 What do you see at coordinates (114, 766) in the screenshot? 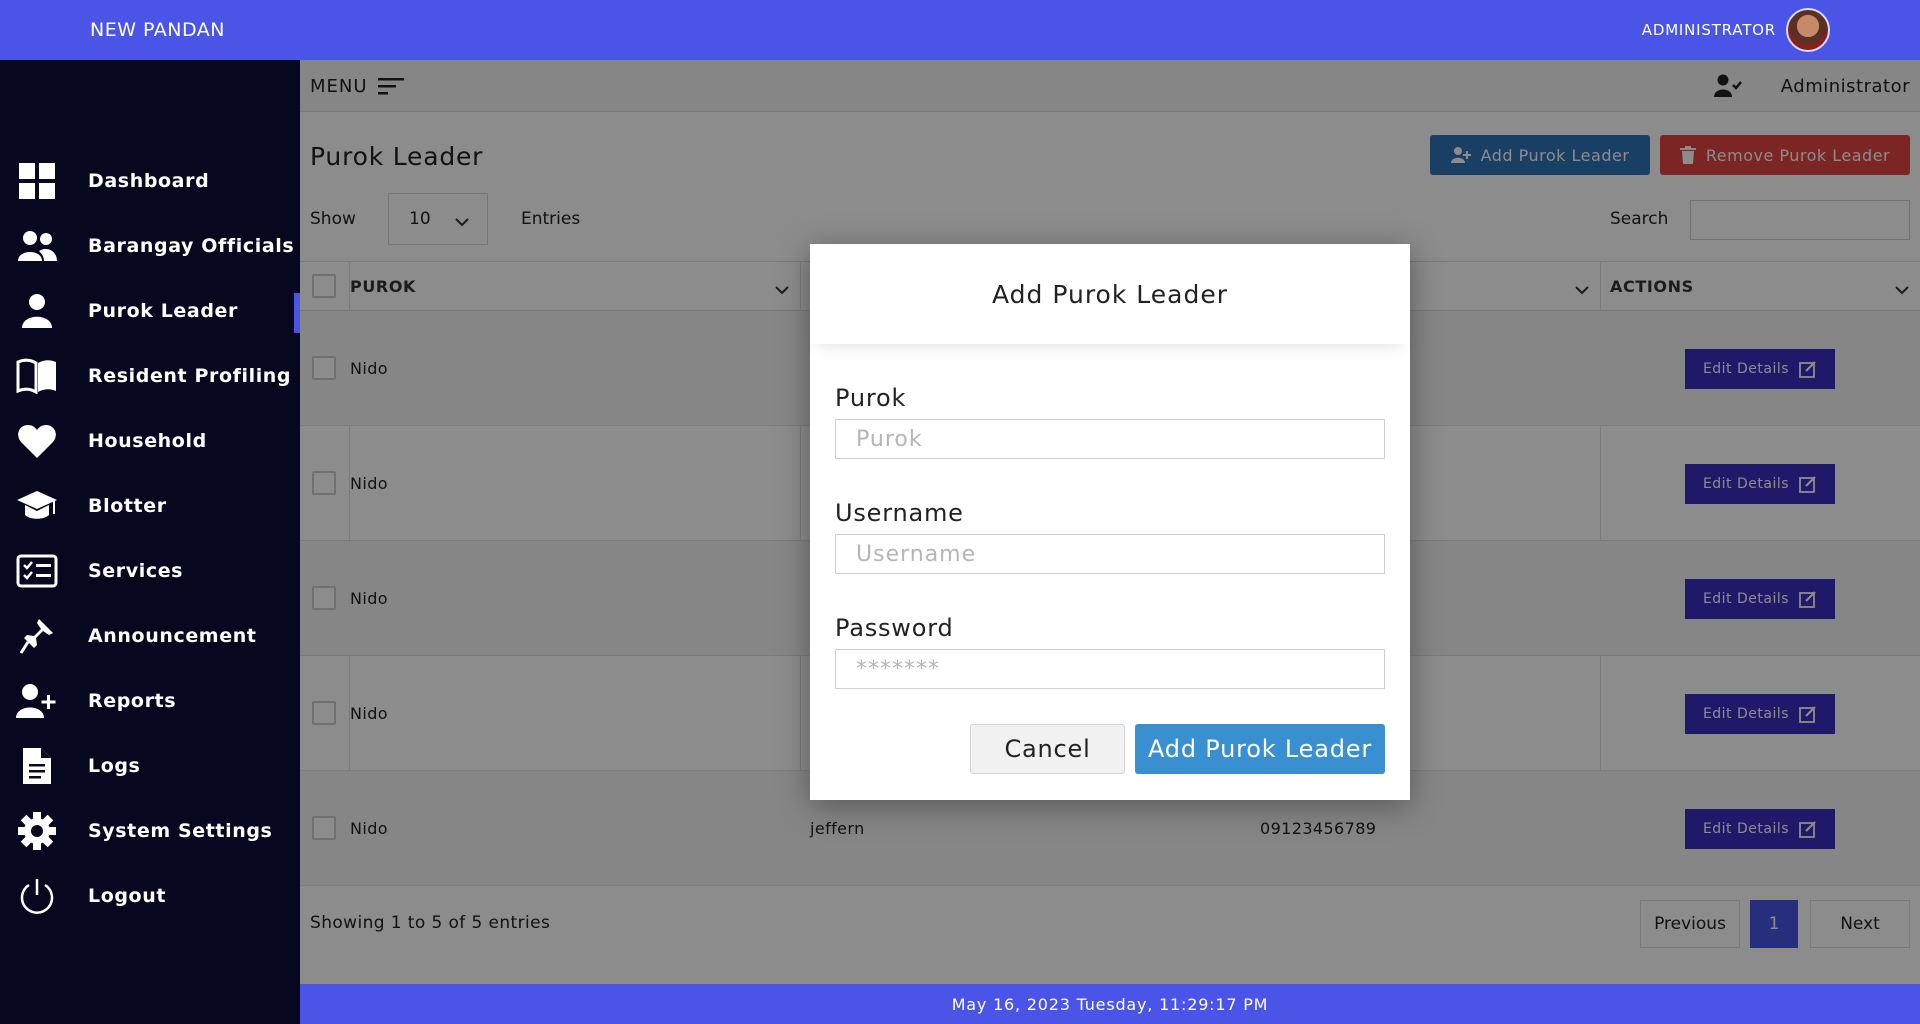
I see `sidebar-item-label: Logs` at bounding box center [114, 766].